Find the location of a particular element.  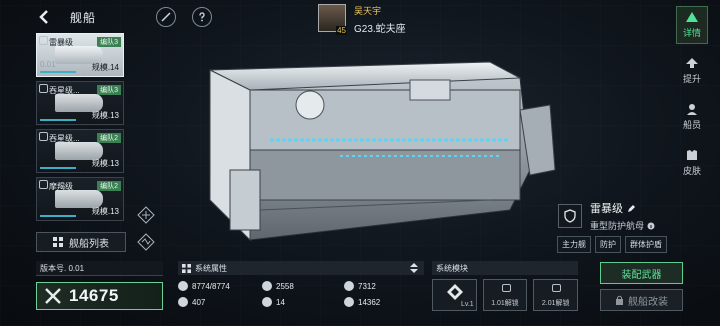

tab-details: 详情 is located at coordinates (692, 25).